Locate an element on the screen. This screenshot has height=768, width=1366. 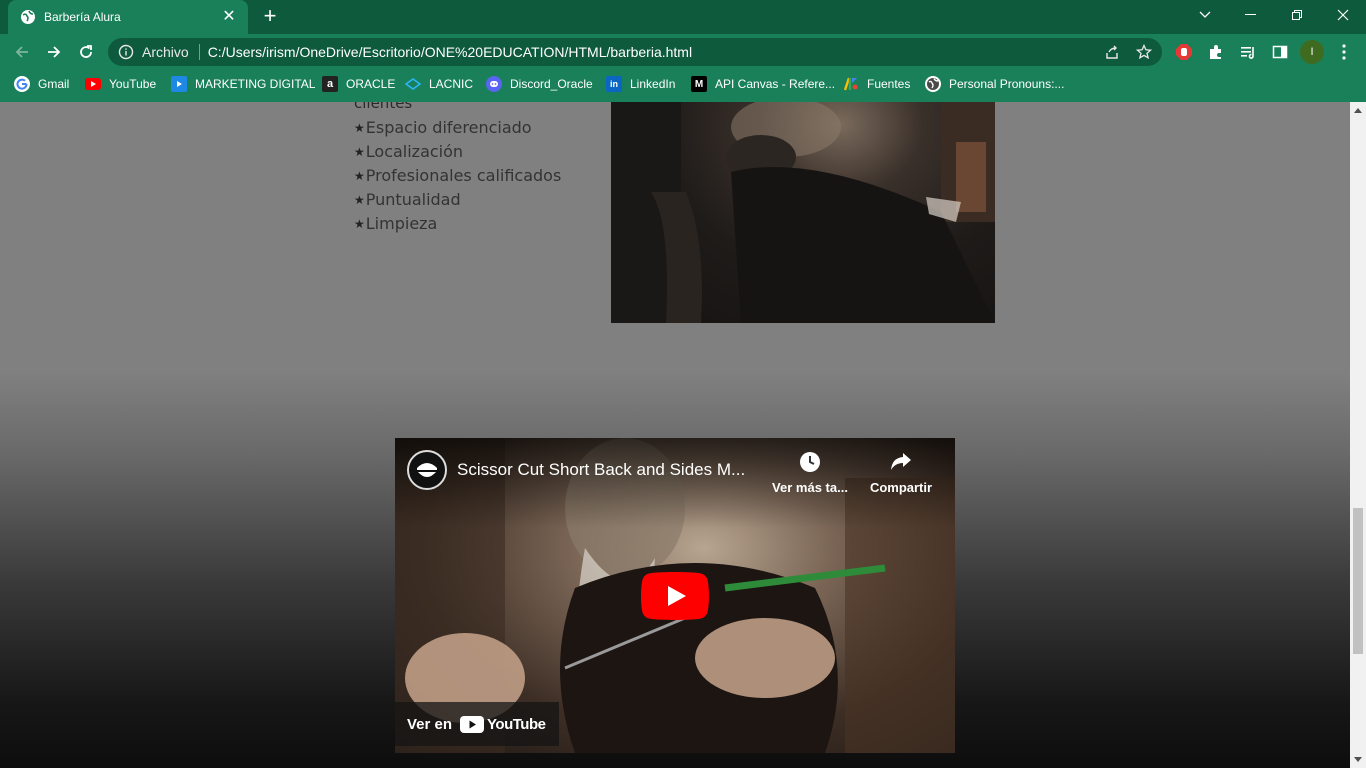
bookmark-lacnic: LACNIC is located at coordinates (439, 84).